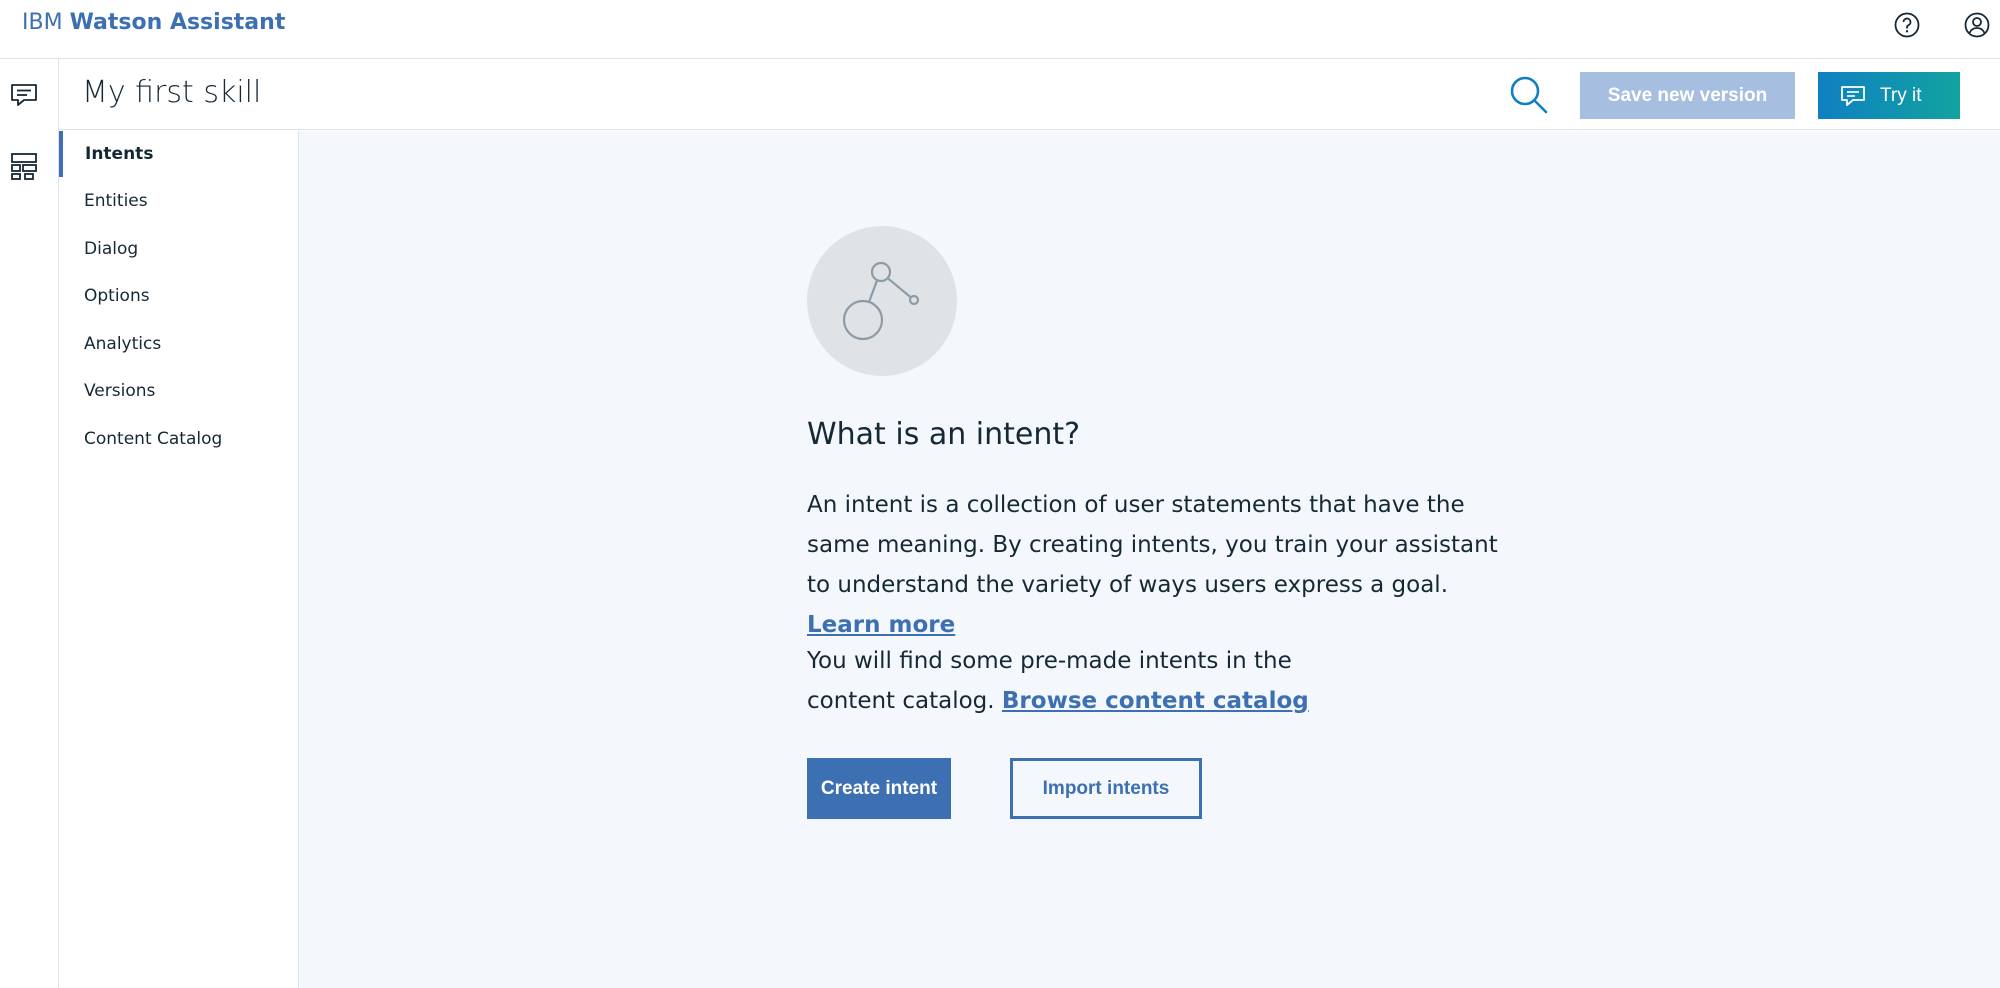  Describe the element at coordinates (1853, 95) in the screenshot. I see `chat-bubble-icon` at that location.